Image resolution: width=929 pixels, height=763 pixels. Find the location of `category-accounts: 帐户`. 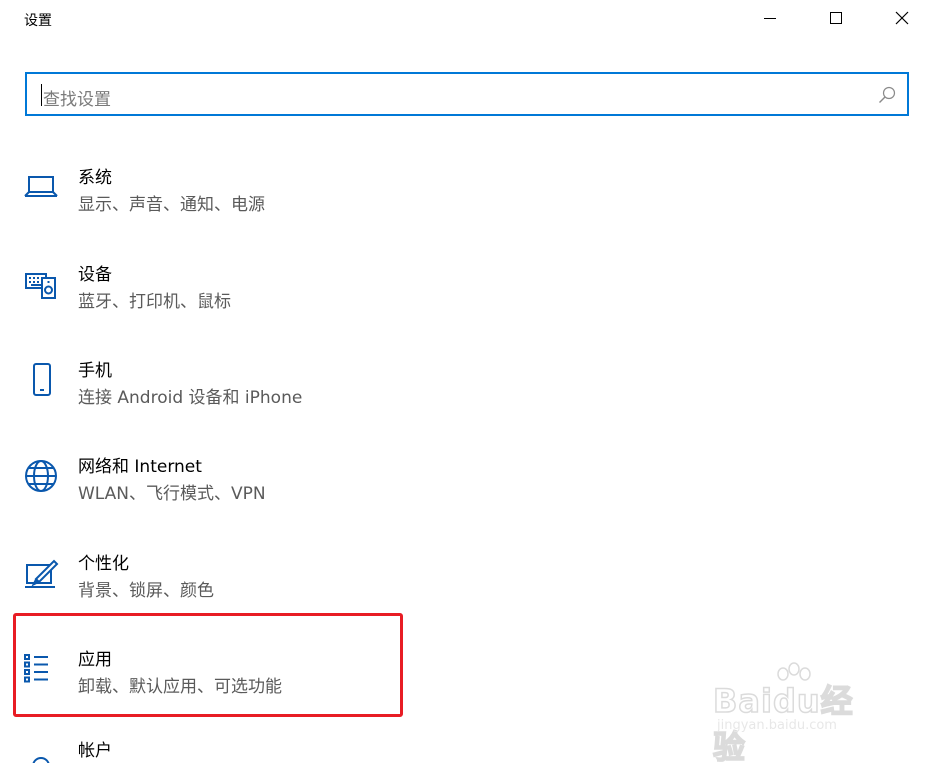

category-accounts: 帐户 is located at coordinates (212, 746).